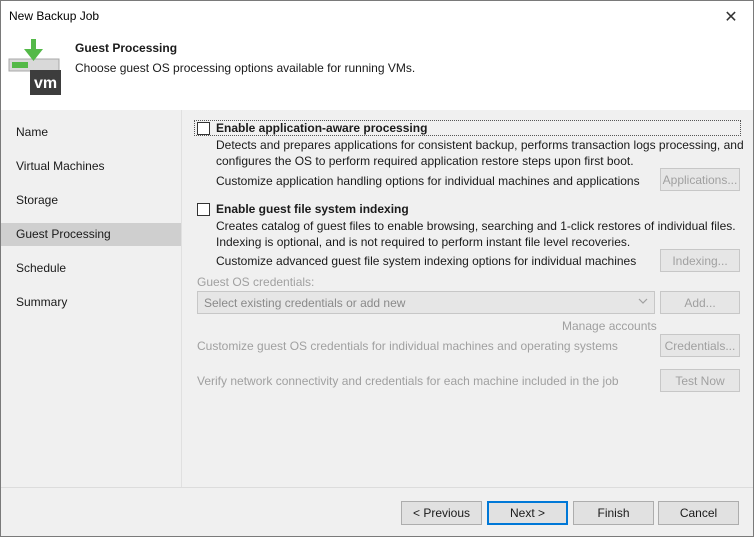 Image resolution: width=754 pixels, height=537 pixels. What do you see at coordinates (203, 209) in the screenshot?
I see `indexing-checkbox` at bounding box center [203, 209].